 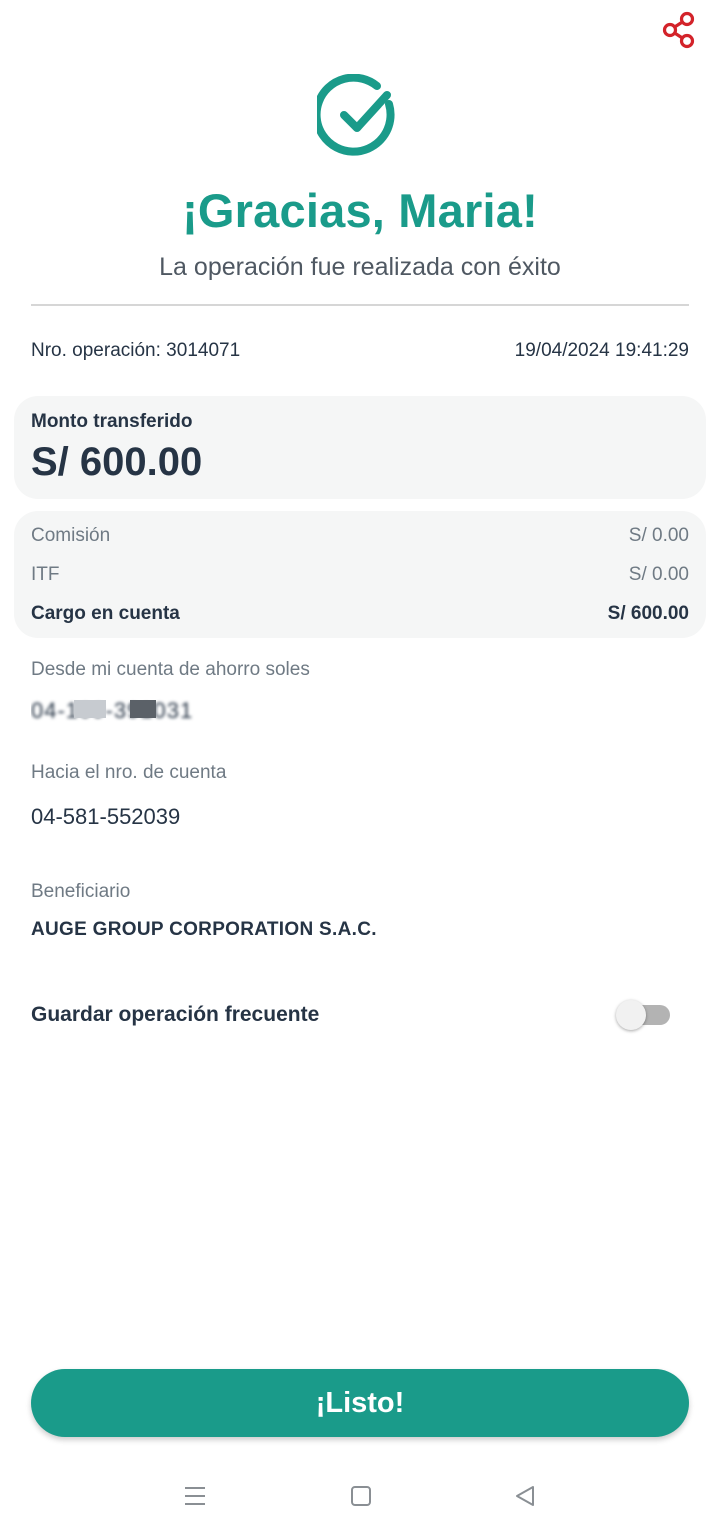 What do you see at coordinates (175, 1014) in the screenshot?
I see `save-frequent-label: Guardar operación frecuente` at bounding box center [175, 1014].